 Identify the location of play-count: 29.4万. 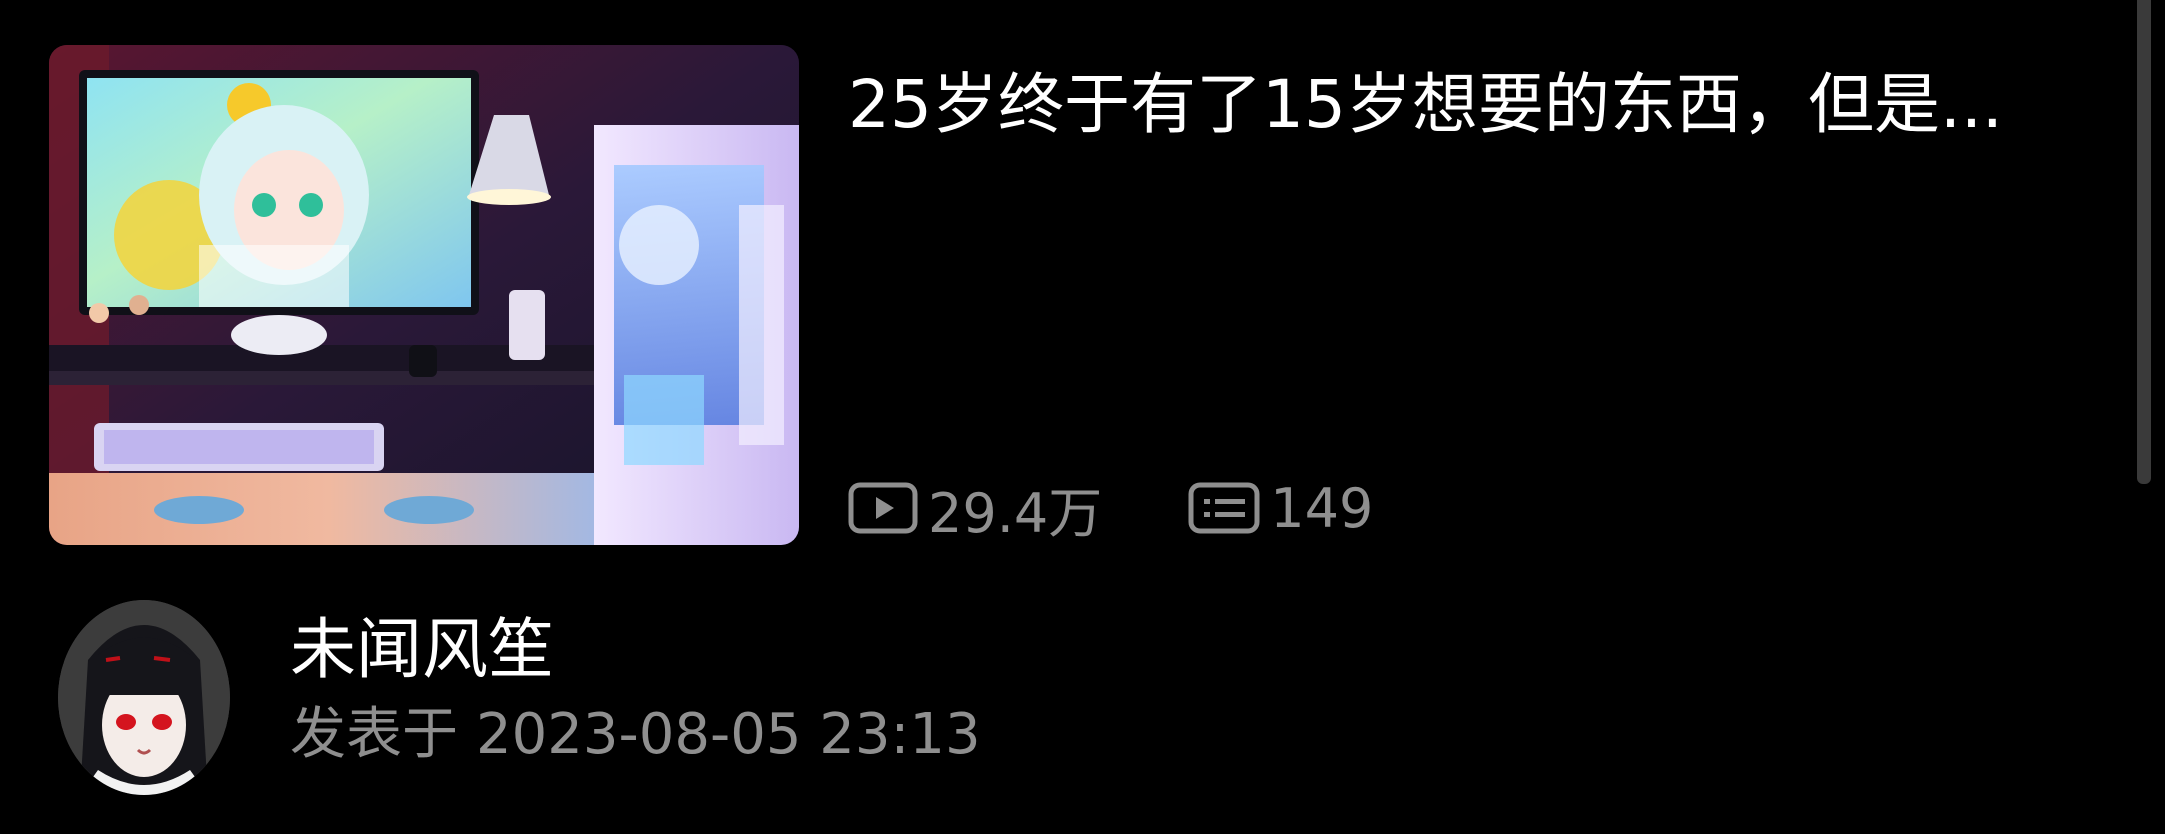
(975, 508).